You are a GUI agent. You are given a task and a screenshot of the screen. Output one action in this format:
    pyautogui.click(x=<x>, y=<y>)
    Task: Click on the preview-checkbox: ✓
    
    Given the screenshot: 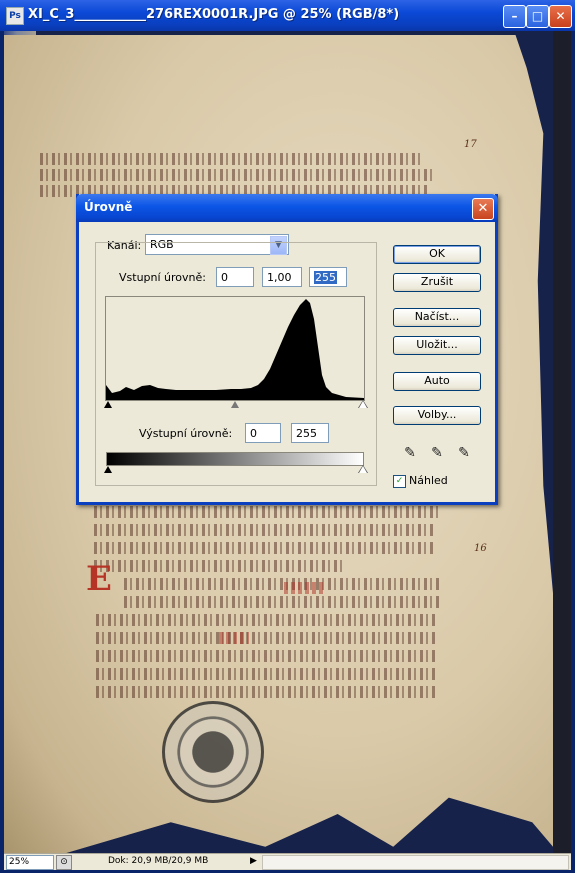 What is the action you would take?
    pyautogui.click(x=399, y=481)
    